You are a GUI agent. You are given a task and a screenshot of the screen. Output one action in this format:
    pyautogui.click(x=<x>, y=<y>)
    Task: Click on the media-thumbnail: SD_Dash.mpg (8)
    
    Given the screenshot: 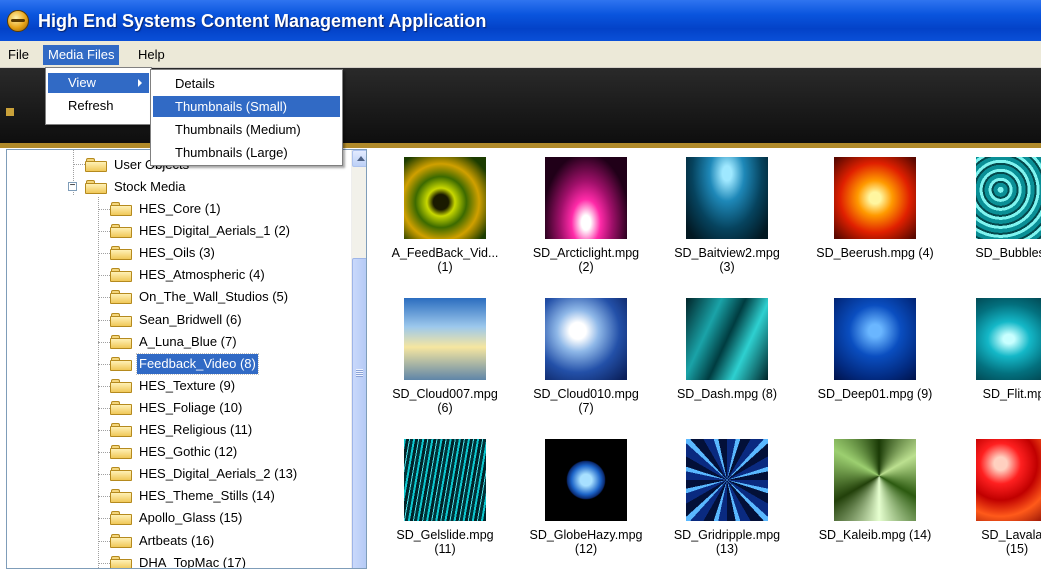 What is the action you would take?
    pyautogui.click(x=727, y=352)
    